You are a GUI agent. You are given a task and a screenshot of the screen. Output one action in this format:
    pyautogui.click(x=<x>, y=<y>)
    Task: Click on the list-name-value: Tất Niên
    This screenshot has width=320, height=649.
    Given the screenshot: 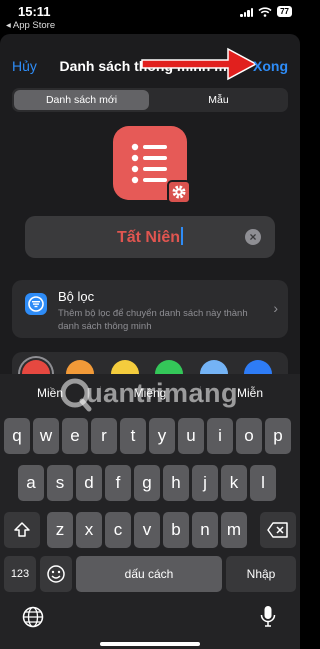 What is the action you would take?
    pyautogui.click(x=148, y=237)
    